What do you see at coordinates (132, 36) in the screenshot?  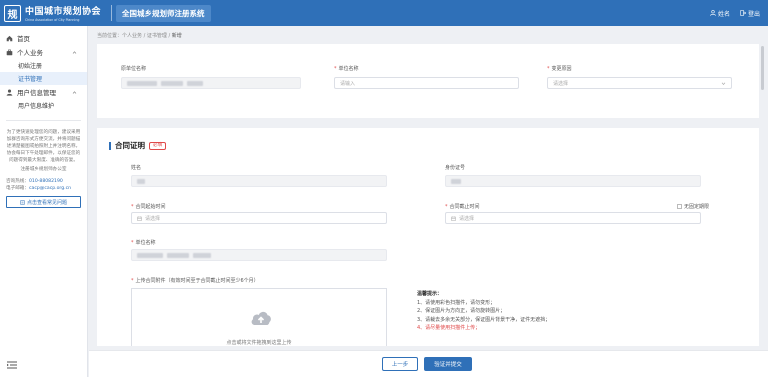 I see `breadcrumb-level1: 个人业务` at bounding box center [132, 36].